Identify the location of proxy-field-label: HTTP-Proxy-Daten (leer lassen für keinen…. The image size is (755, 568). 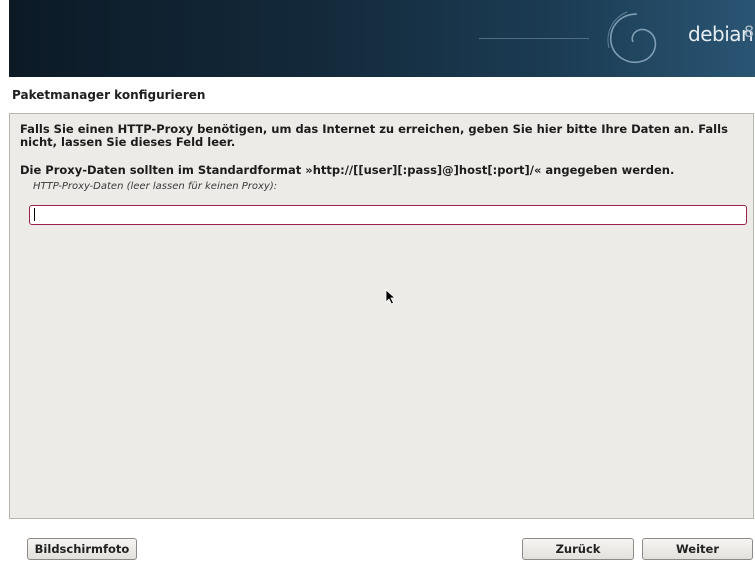
(155, 186).